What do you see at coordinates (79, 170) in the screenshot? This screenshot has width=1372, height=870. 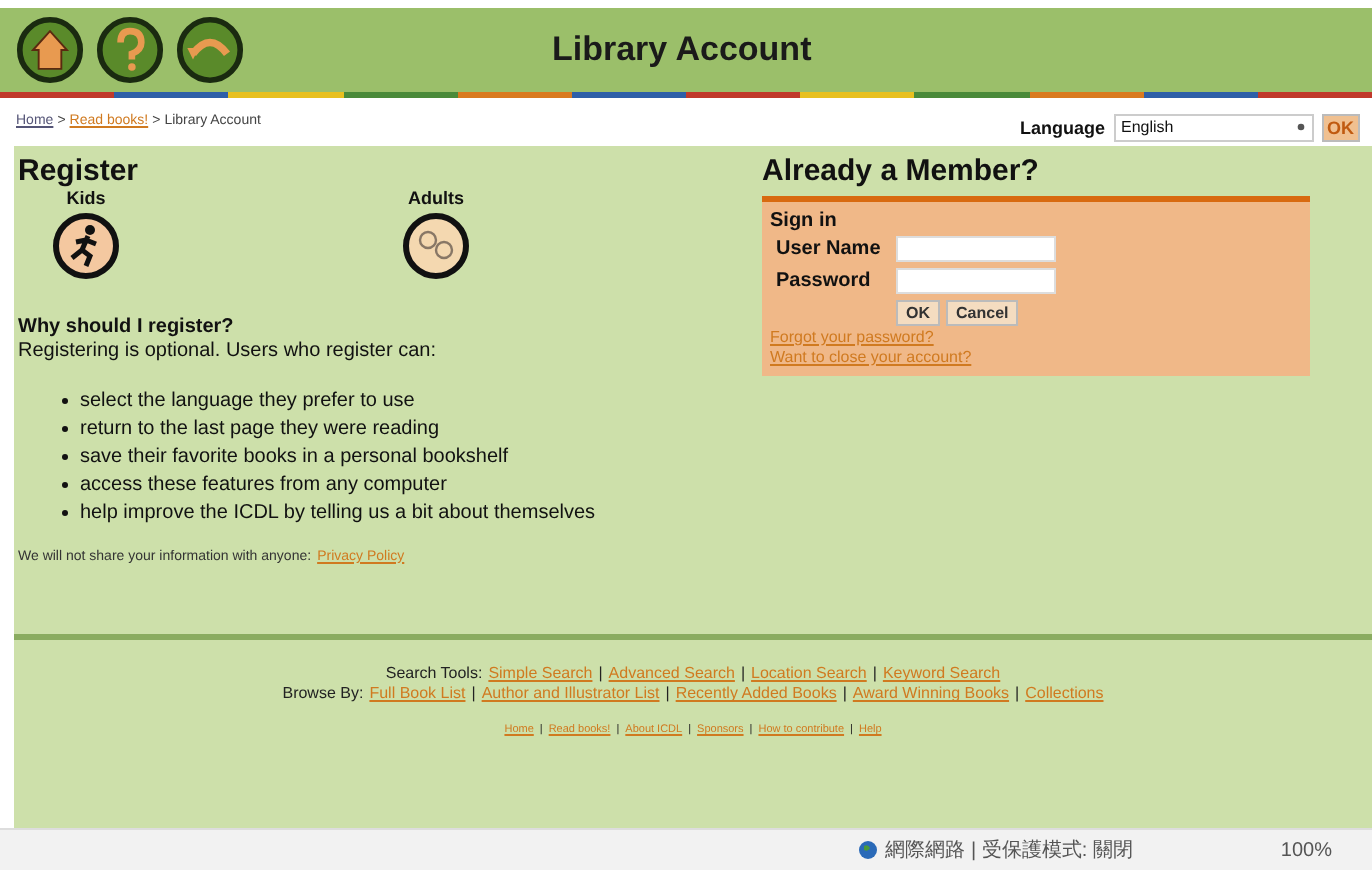 I see `register-heading: Register` at bounding box center [79, 170].